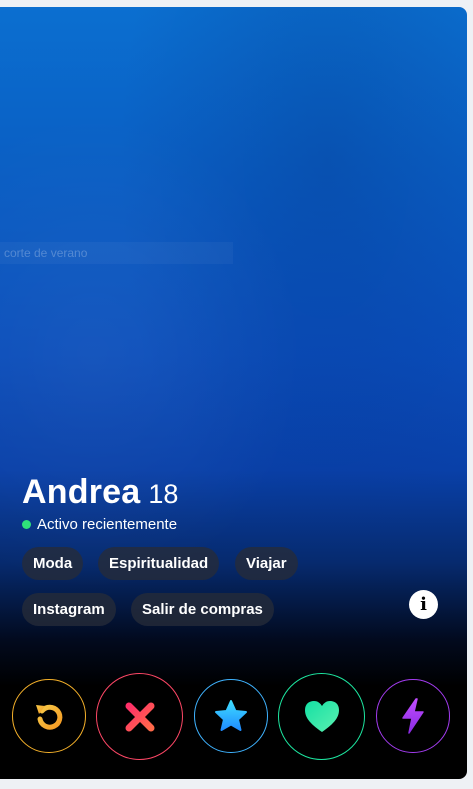 The height and width of the screenshot is (789, 473). Describe the element at coordinates (53, 563) in the screenshot. I see `interest-tag: Moda` at that location.